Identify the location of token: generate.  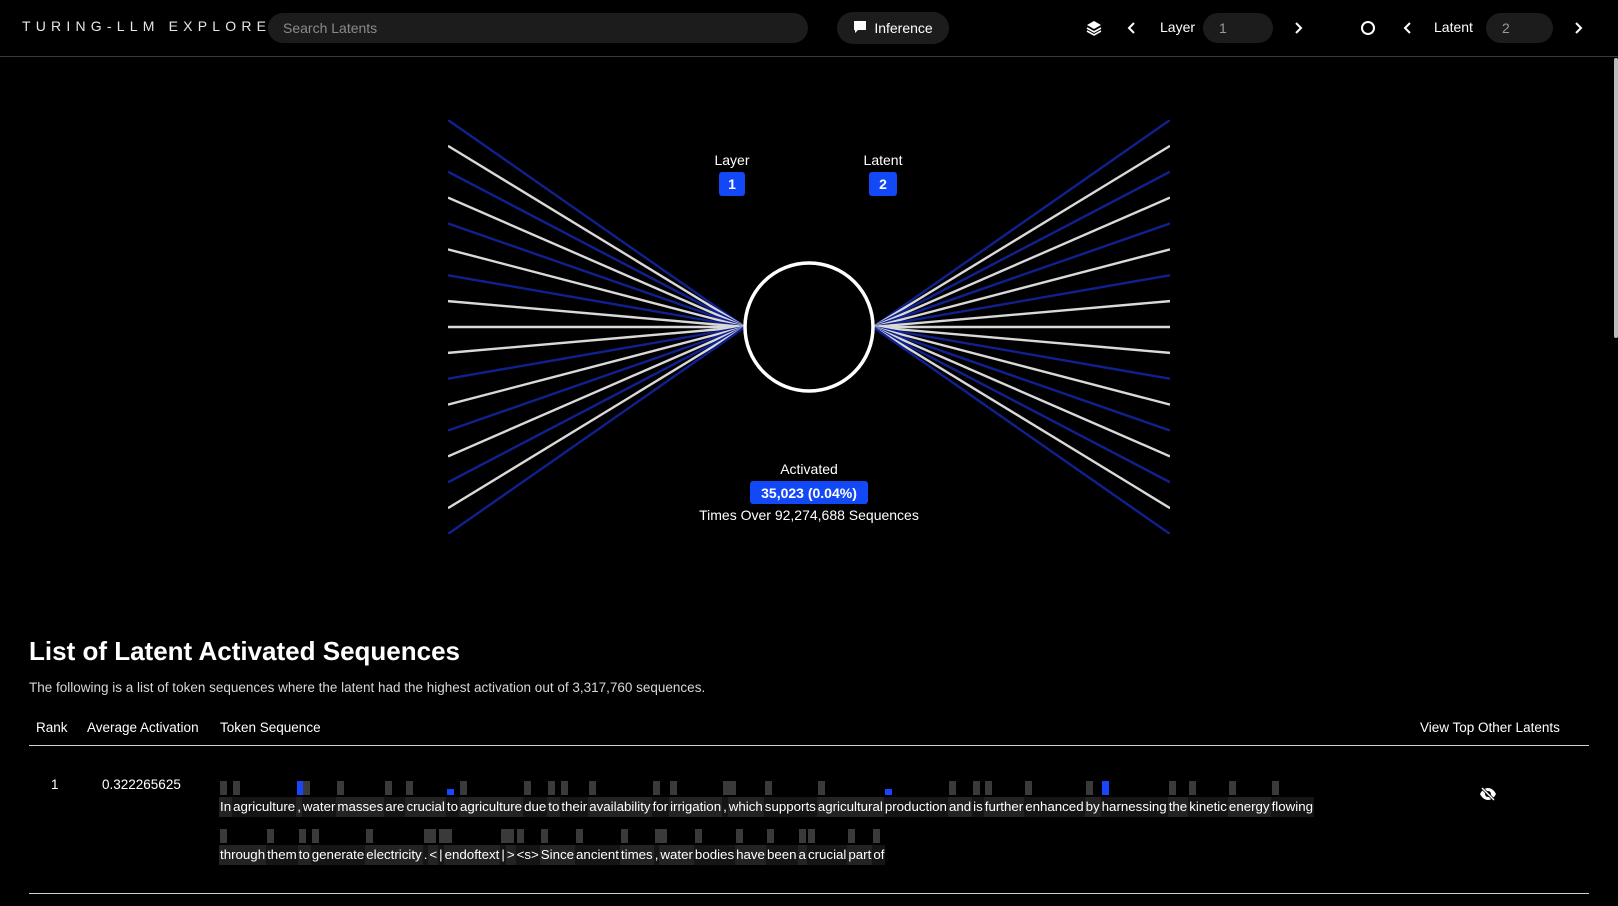
(338, 847).